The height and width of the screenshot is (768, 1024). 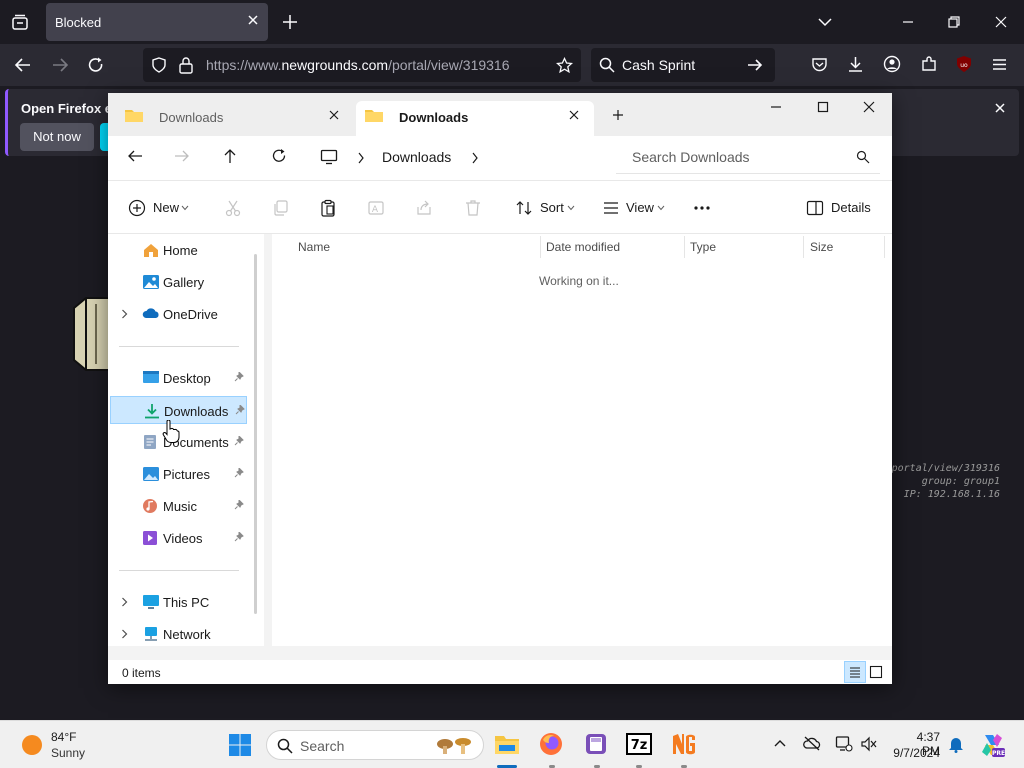 I want to click on newgrounds-icon, so click(x=684, y=744).